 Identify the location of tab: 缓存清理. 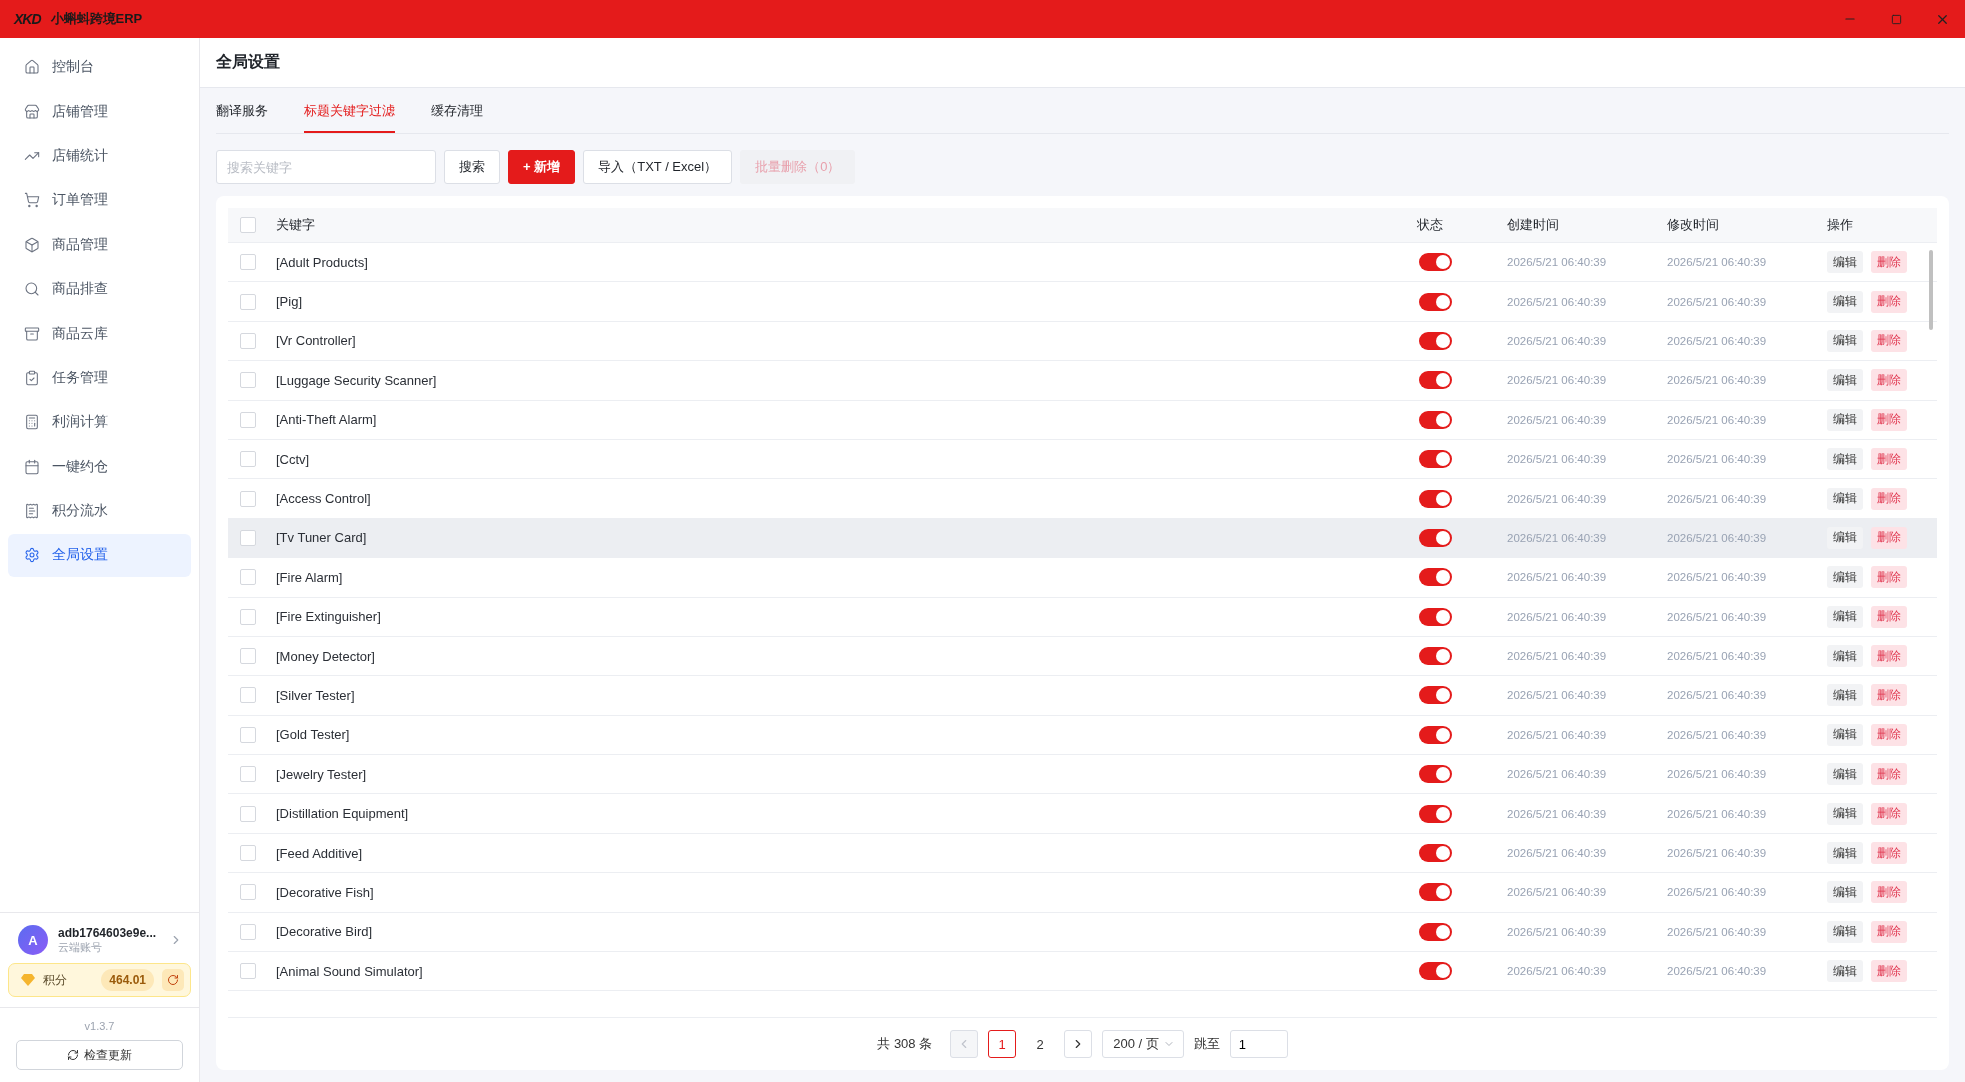
(457, 117).